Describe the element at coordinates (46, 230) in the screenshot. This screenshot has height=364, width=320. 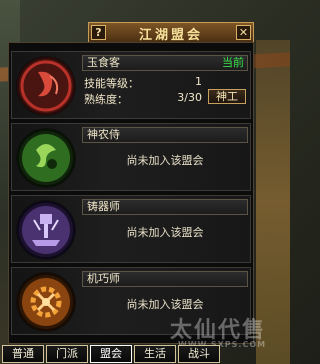
I see `purple-forge-emblem-icon` at that location.